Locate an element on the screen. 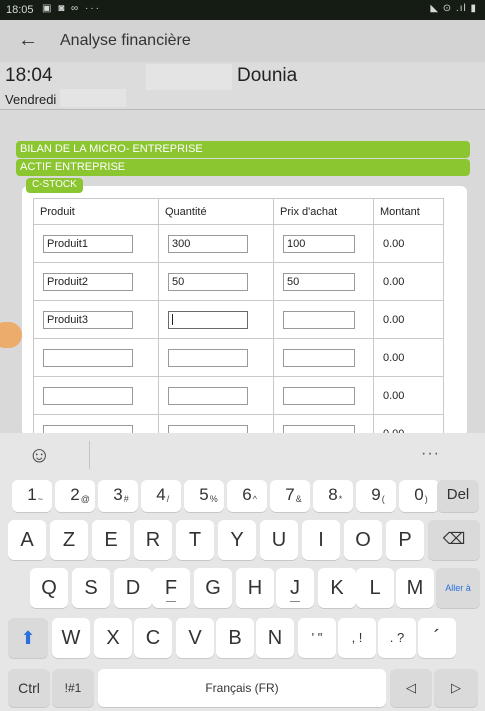 This screenshot has width=485, height=711. produit-input: Produit2 is located at coordinates (88, 281).